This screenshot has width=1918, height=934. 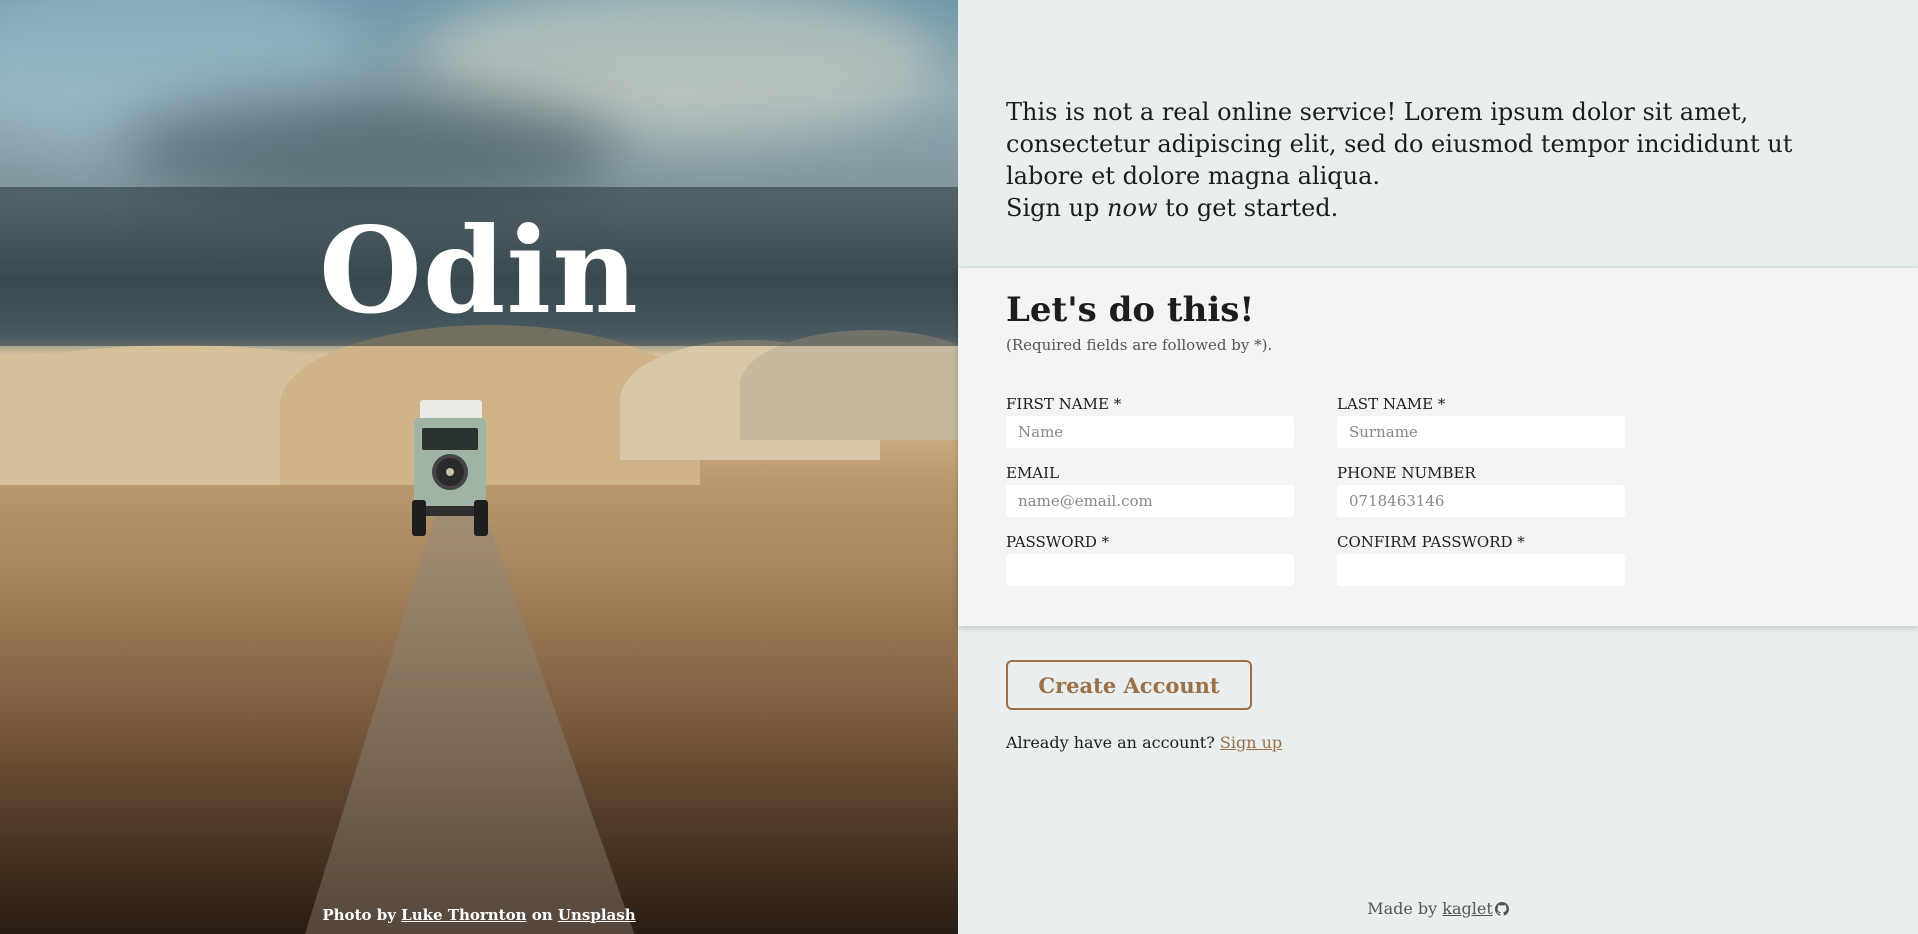 I want to click on cta-after: to get started., so click(x=1252, y=208).